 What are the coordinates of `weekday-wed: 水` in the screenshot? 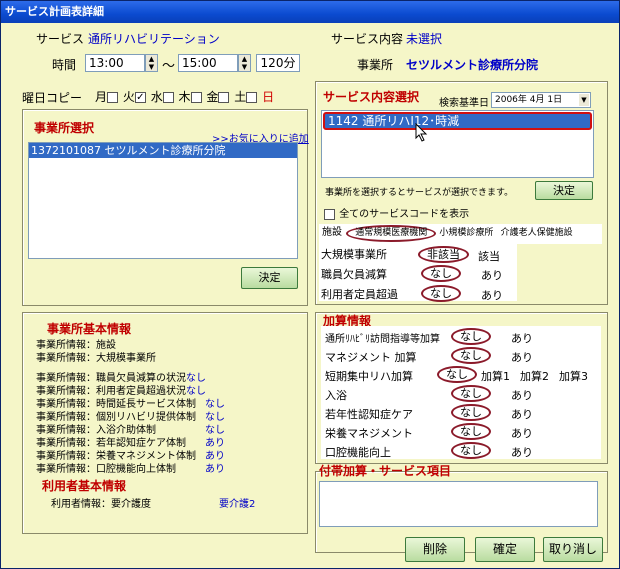 It's located at (163, 97).